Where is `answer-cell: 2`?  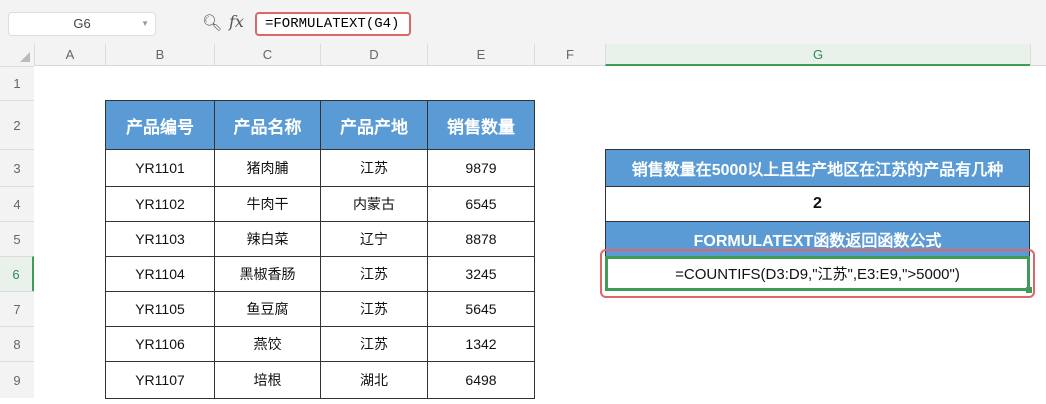 answer-cell: 2 is located at coordinates (817, 204).